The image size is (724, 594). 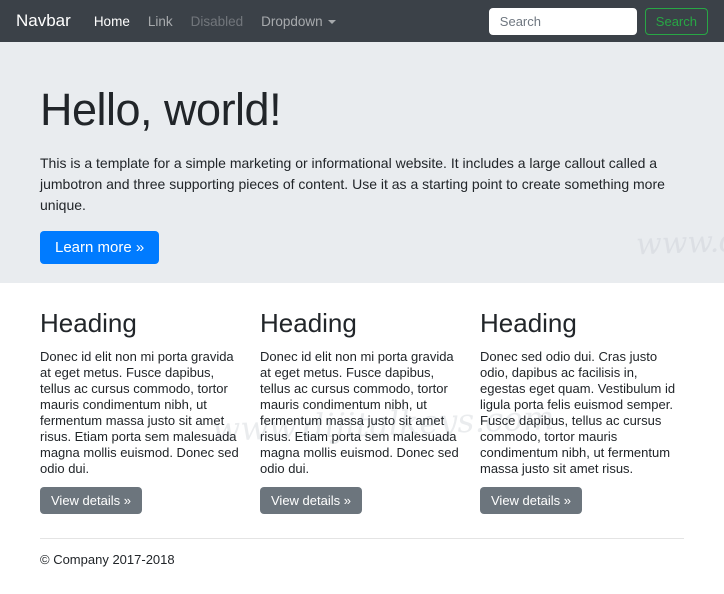 I want to click on nav-item-link: Link, so click(x=160, y=21).